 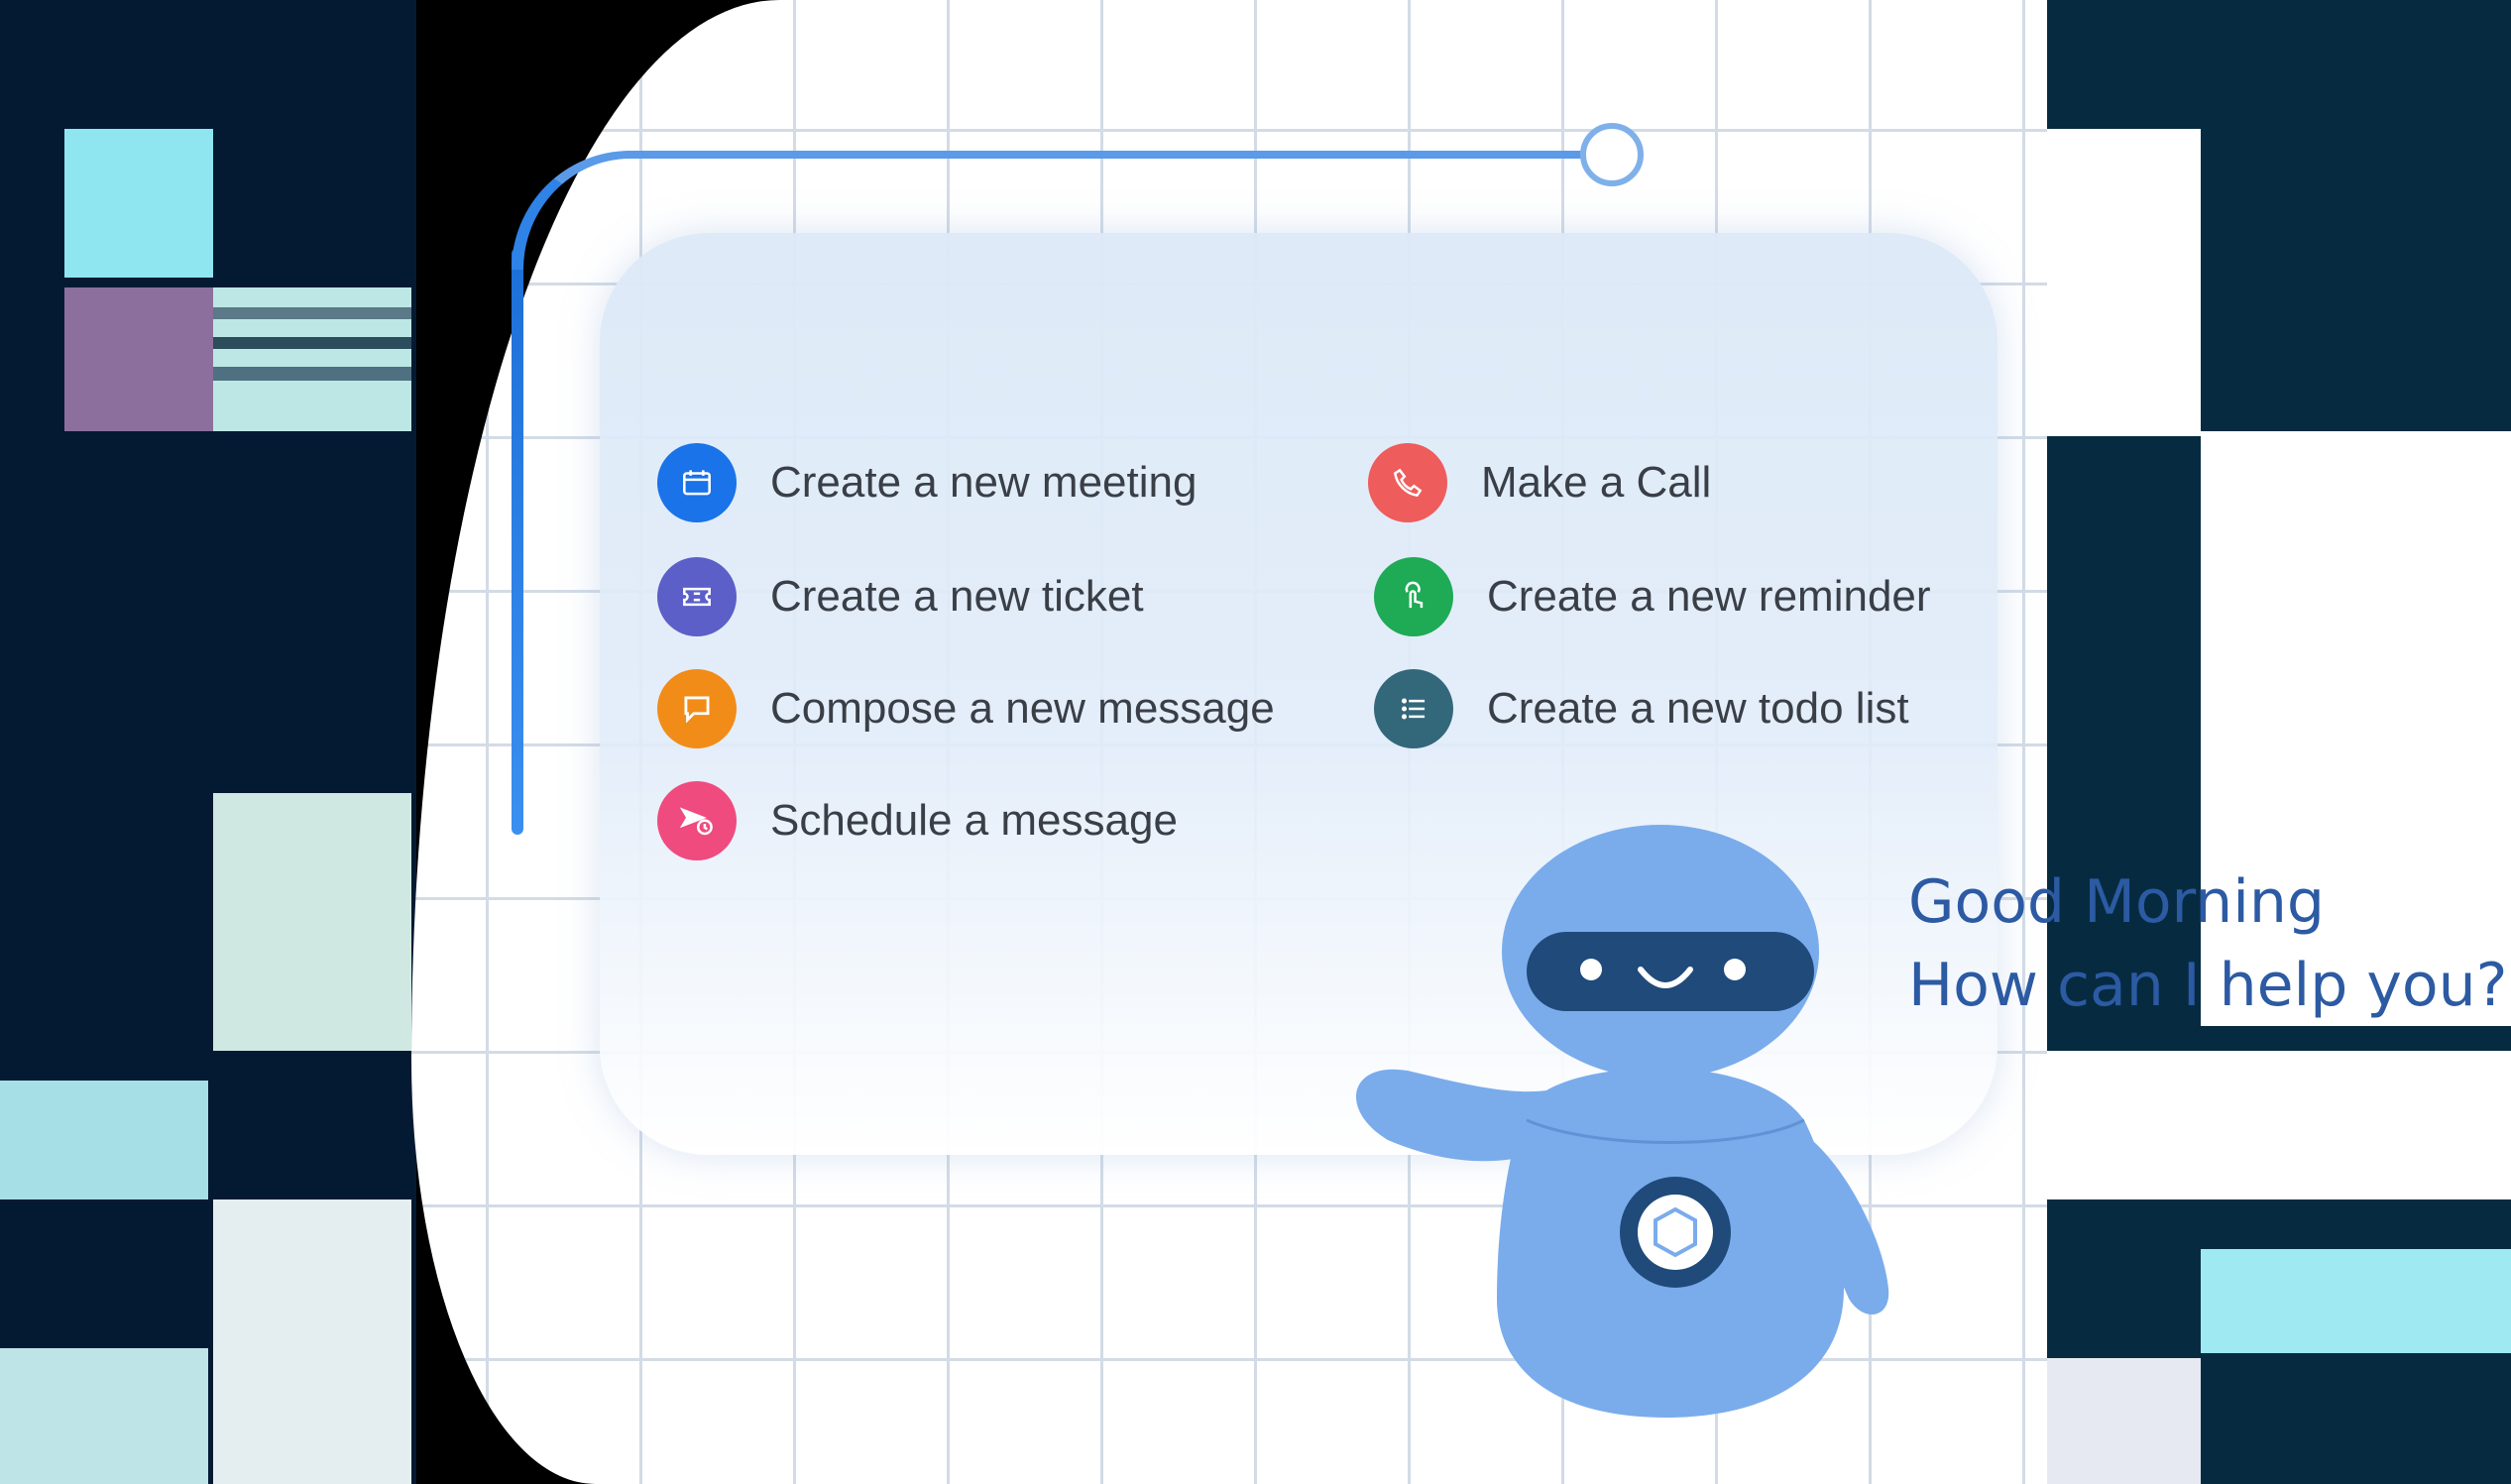 What do you see at coordinates (697, 596) in the screenshot?
I see `ticket-icon` at bounding box center [697, 596].